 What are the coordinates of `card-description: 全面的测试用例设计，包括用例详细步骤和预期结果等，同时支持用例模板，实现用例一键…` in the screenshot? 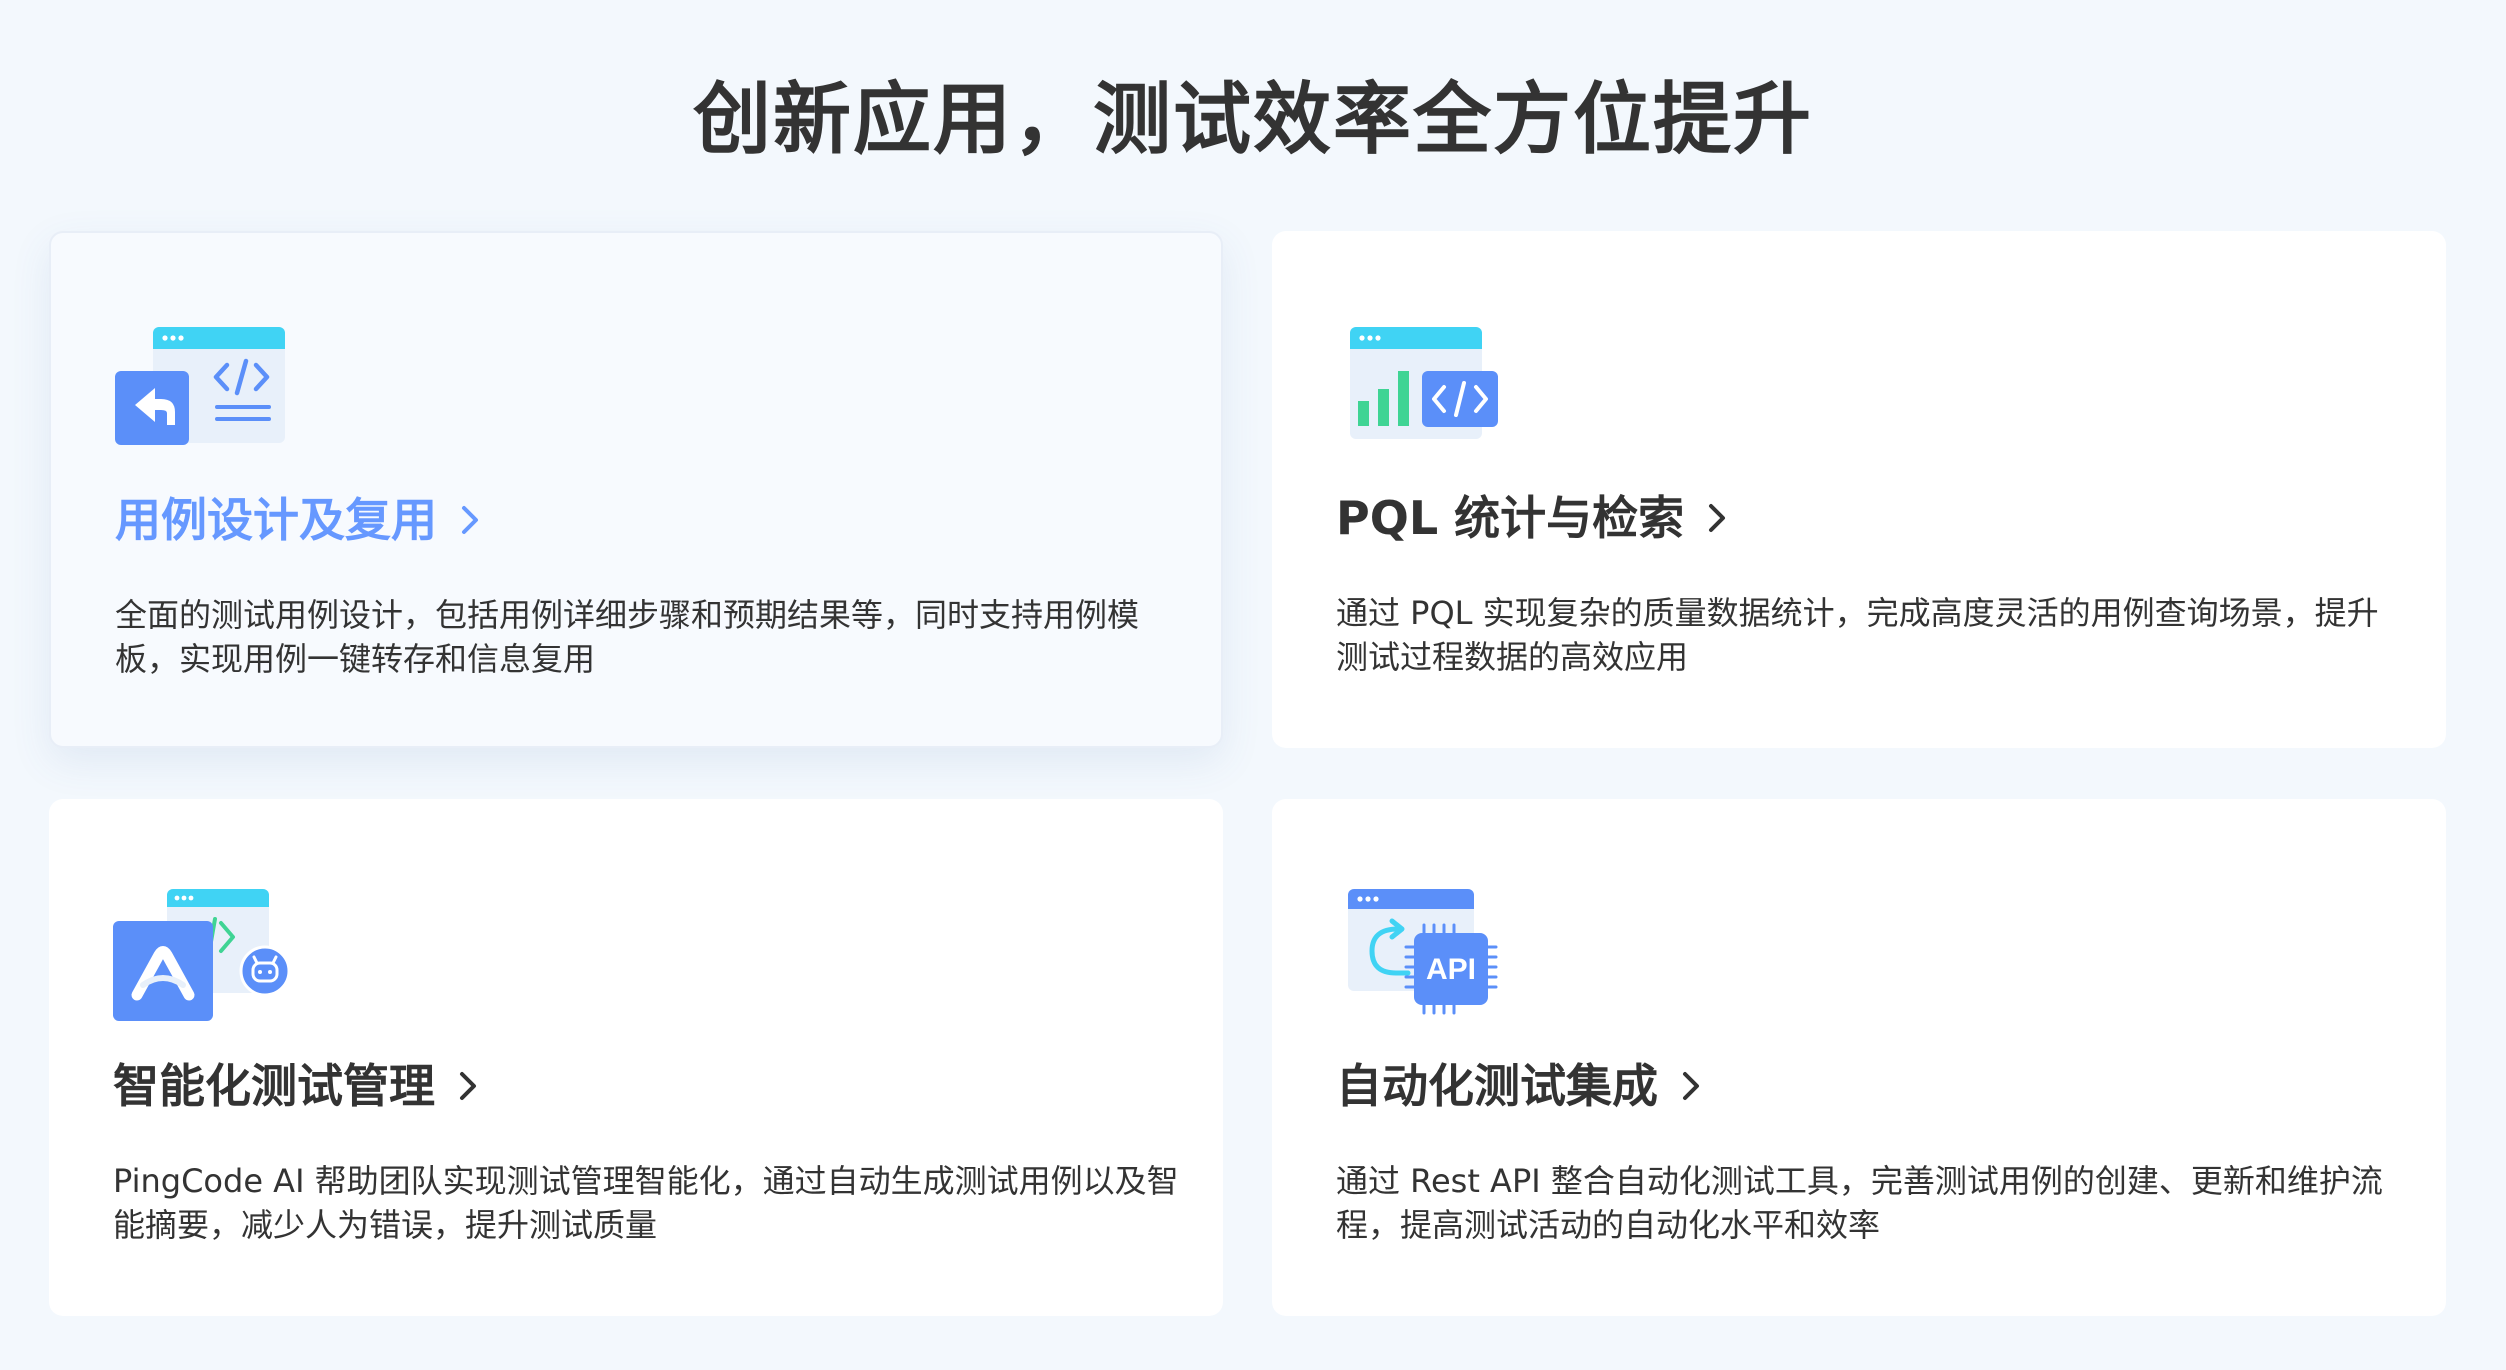 It's located at (627, 637).